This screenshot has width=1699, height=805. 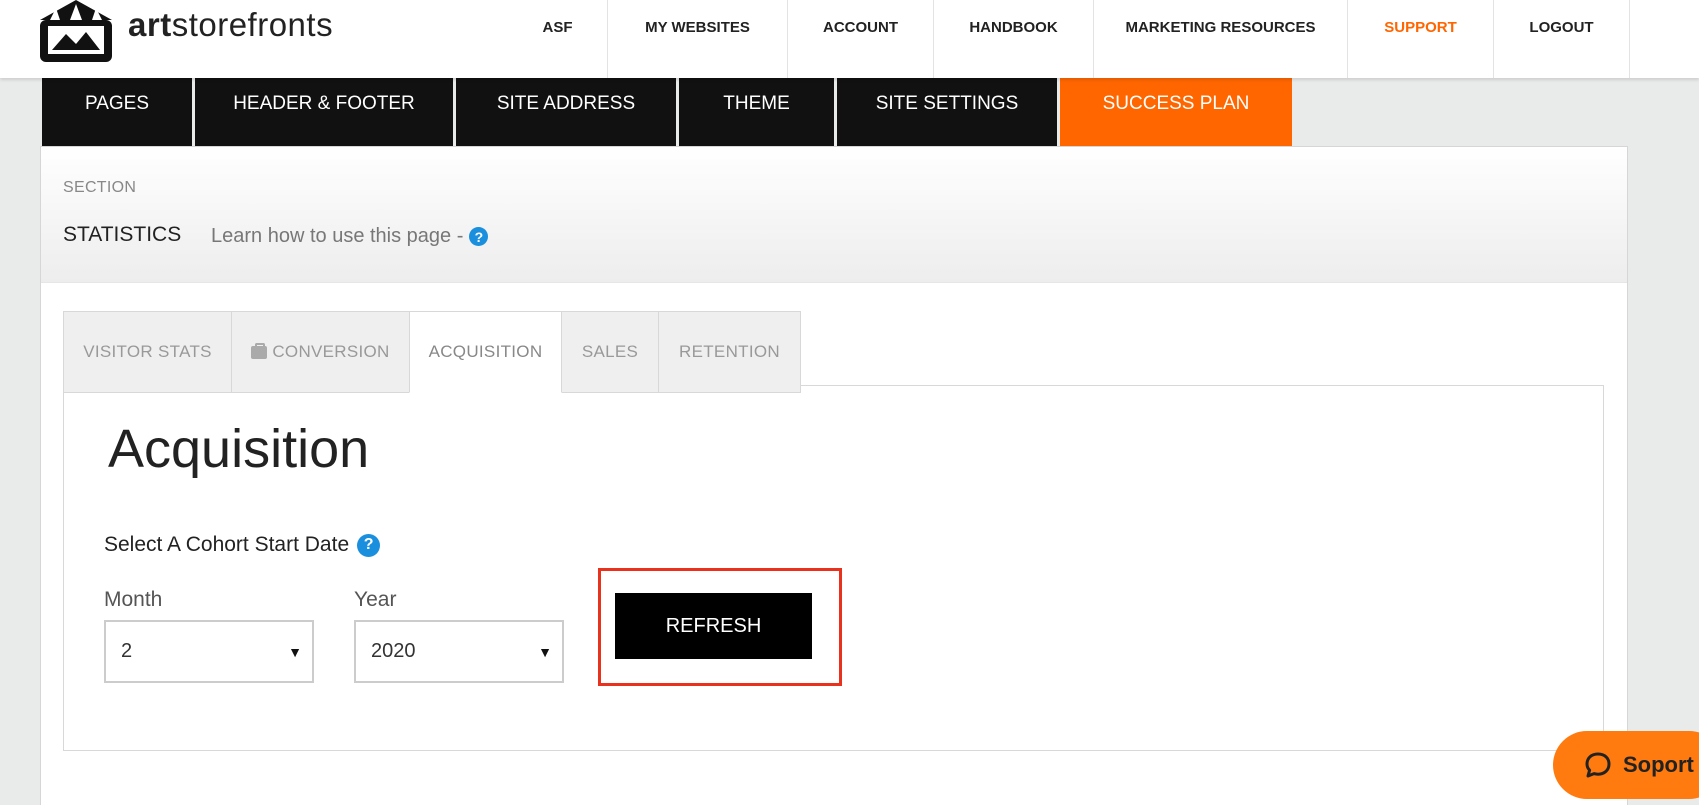 I want to click on nav-my-websites: MY WEBSITES, so click(x=698, y=39).